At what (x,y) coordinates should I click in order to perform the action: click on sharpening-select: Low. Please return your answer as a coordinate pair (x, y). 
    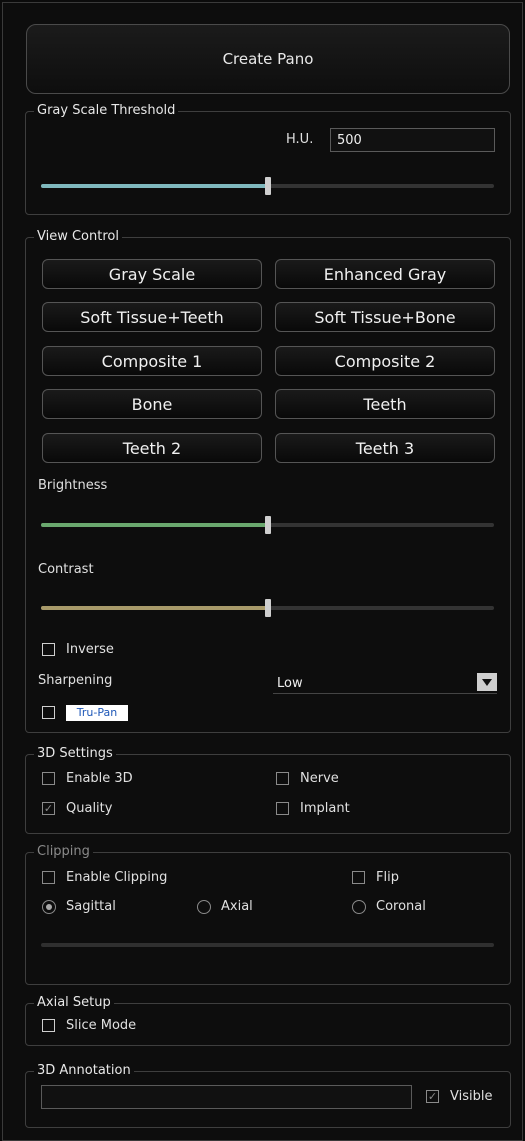
    Looking at the image, I should click on (385, 683).